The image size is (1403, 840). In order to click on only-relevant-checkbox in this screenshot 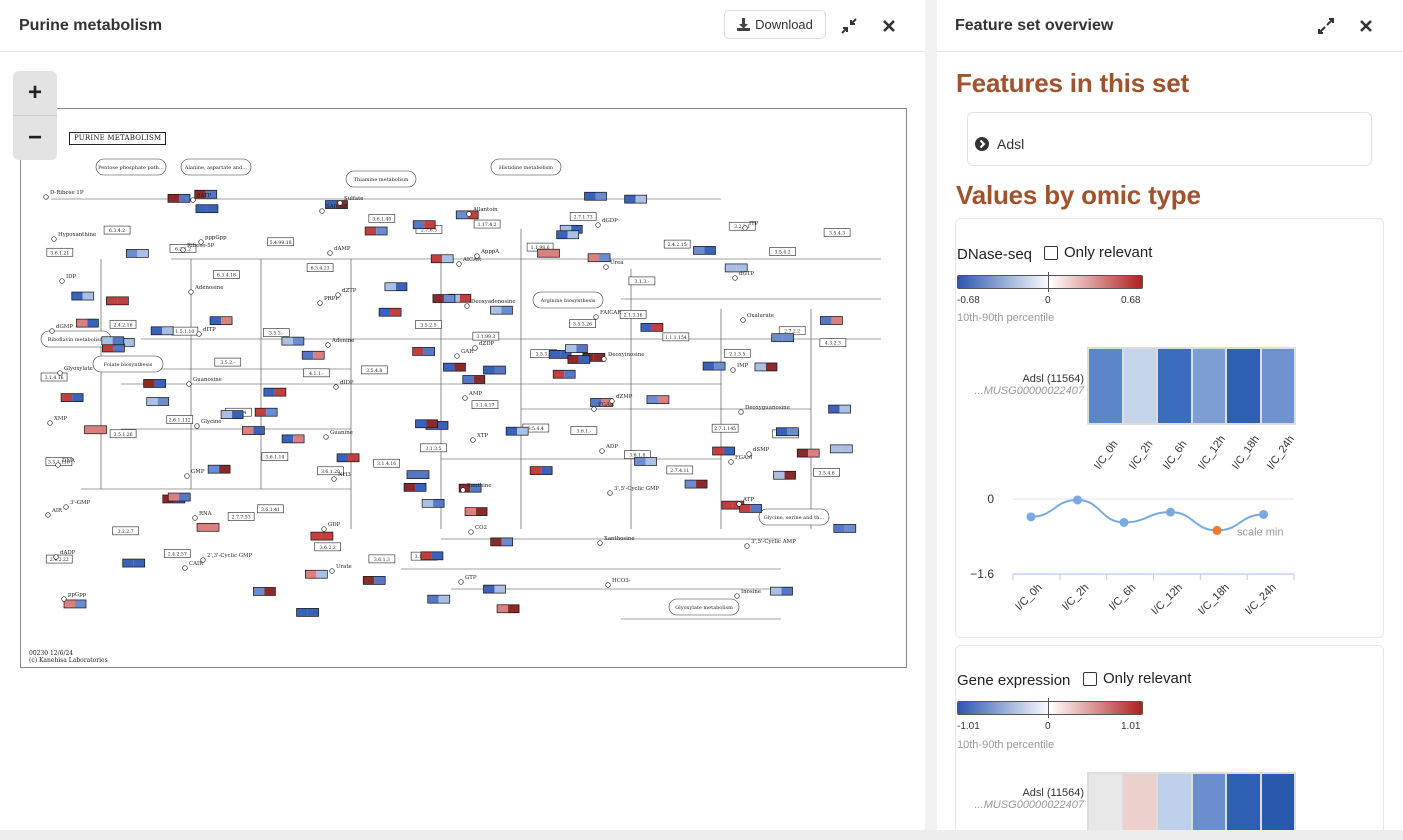, I will do `click(1090, 678)`.